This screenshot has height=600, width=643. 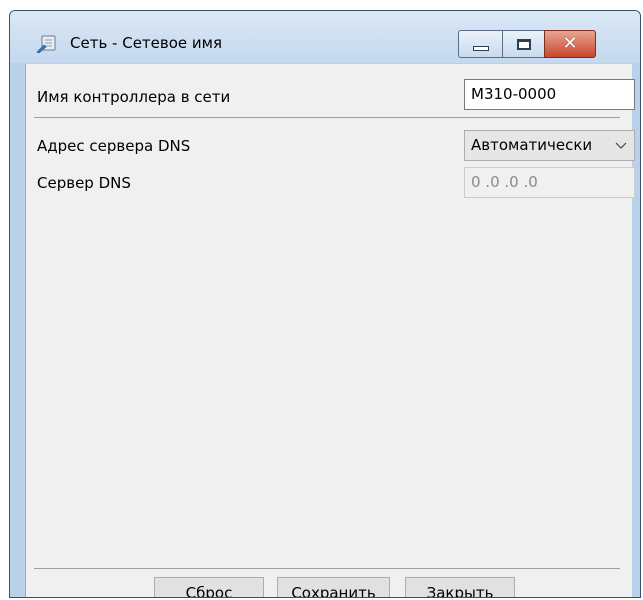 I want to click on dns-server-field: 0 .0 .0 .0, so click(x=549, y=182).